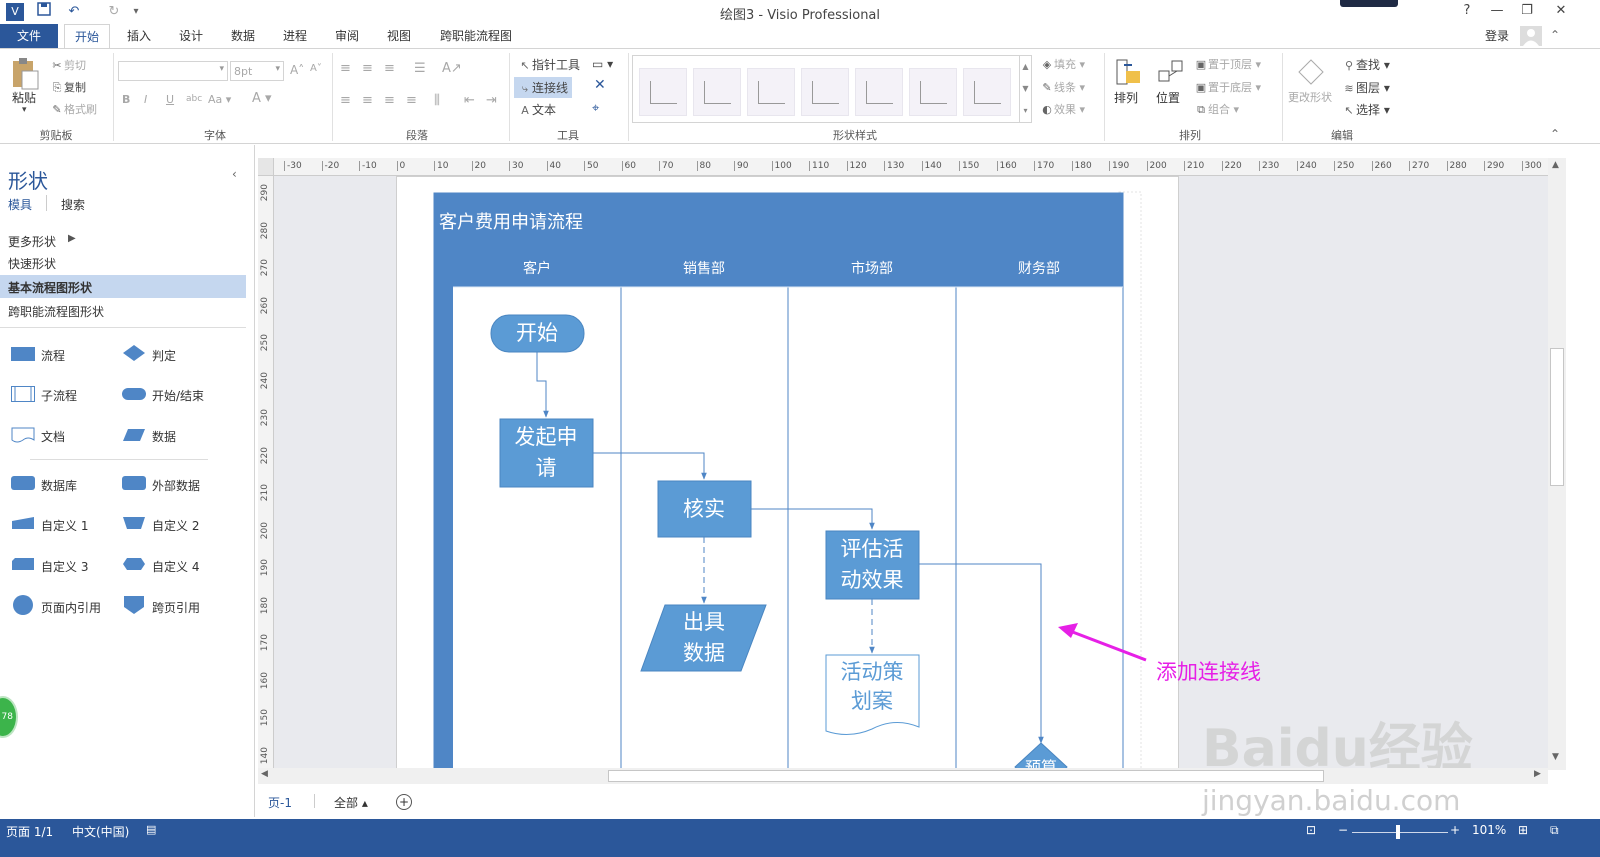 The height and width of the screenshot is (857, 1600). I want to click on italic-icon: I, so click(145, 99).